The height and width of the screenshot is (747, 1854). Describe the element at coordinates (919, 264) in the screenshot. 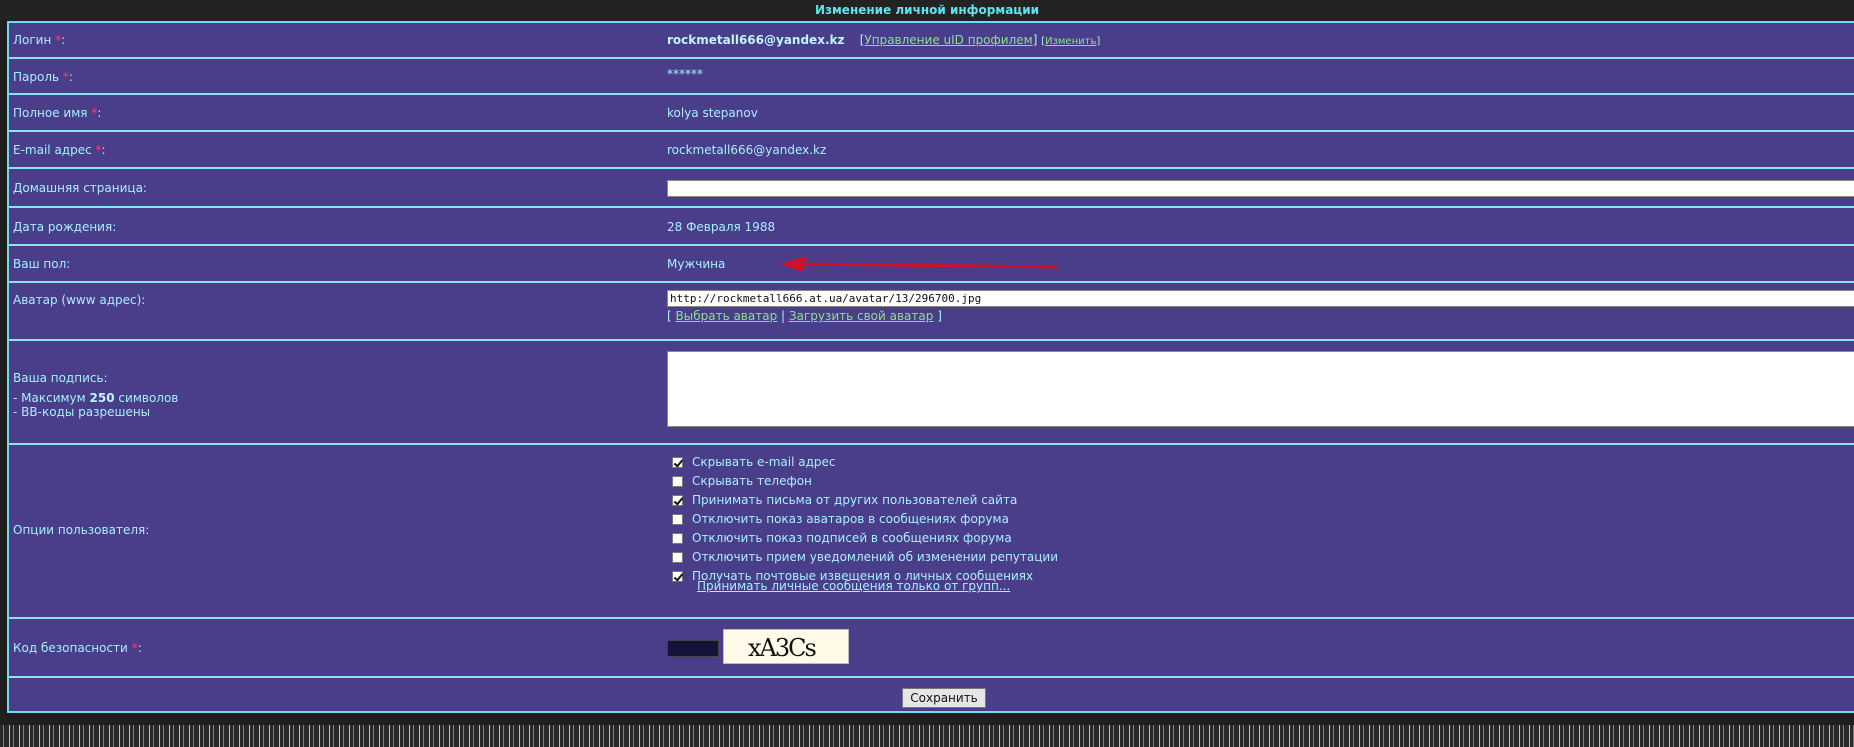

I see `red-arrow-annotation` at that location.